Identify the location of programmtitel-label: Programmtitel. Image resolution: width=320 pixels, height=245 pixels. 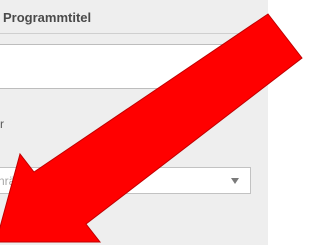
(47, 17).